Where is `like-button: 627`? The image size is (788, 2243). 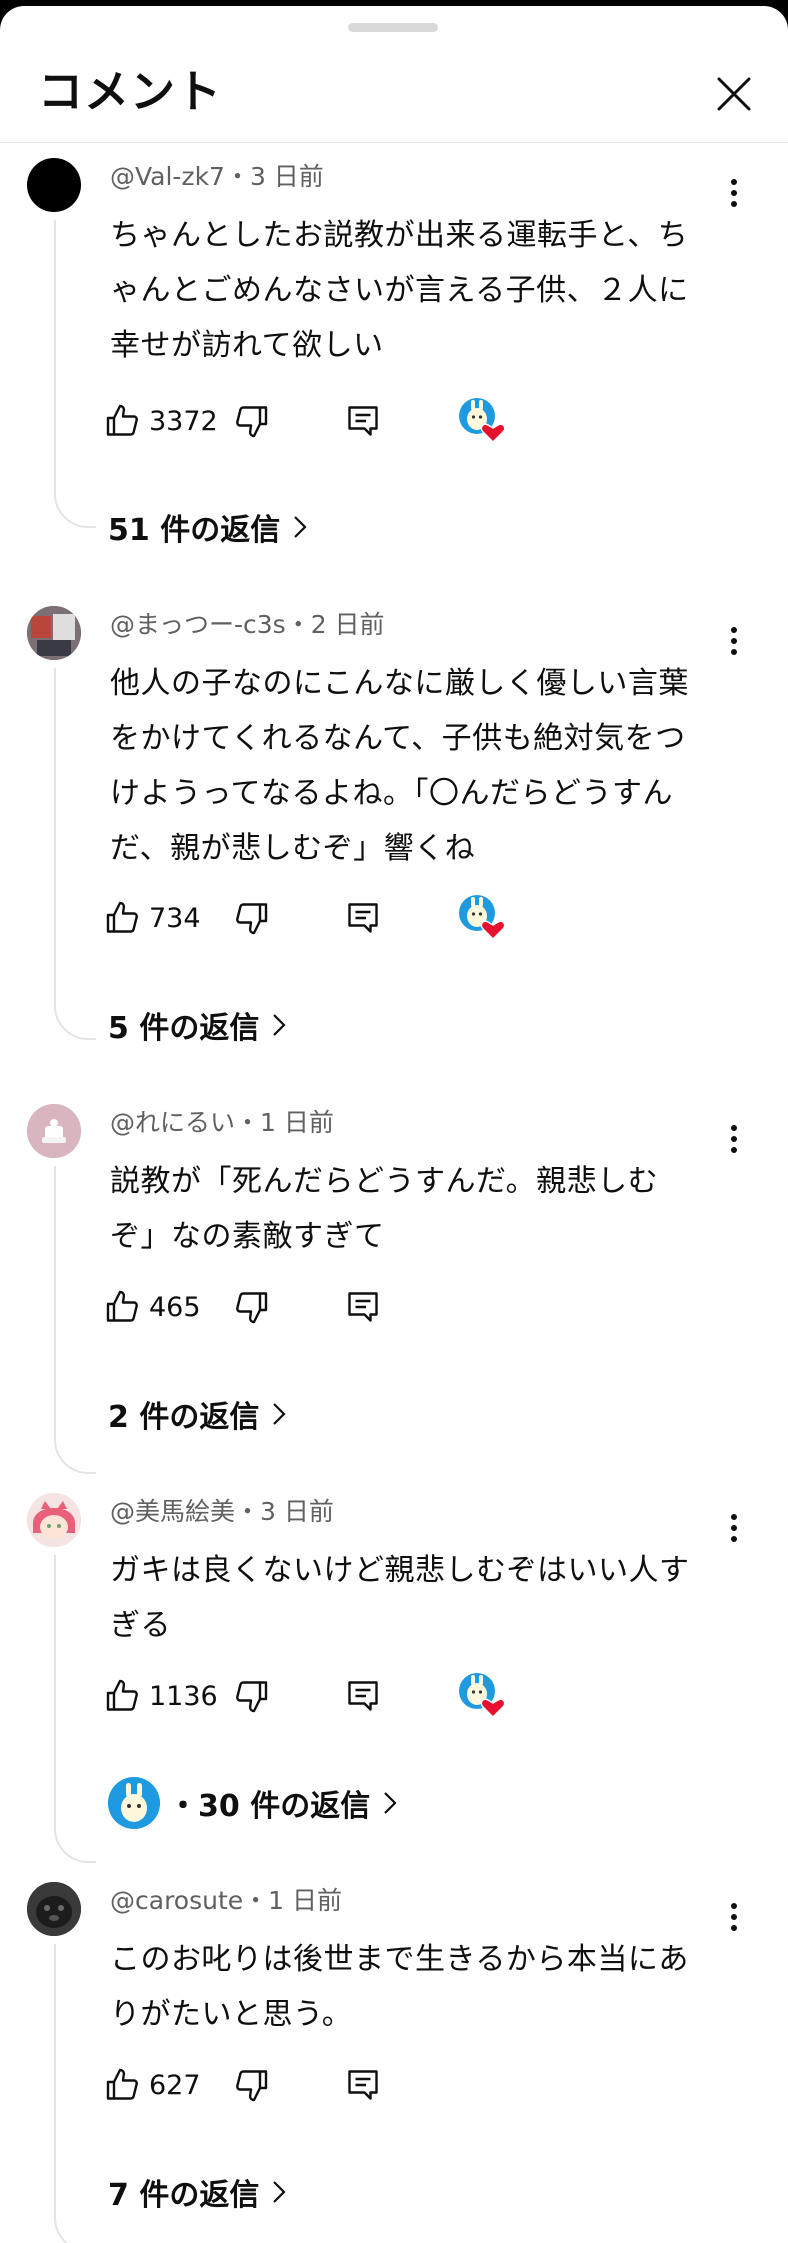
like-button: 627 is located at coordinates (153, 2085).